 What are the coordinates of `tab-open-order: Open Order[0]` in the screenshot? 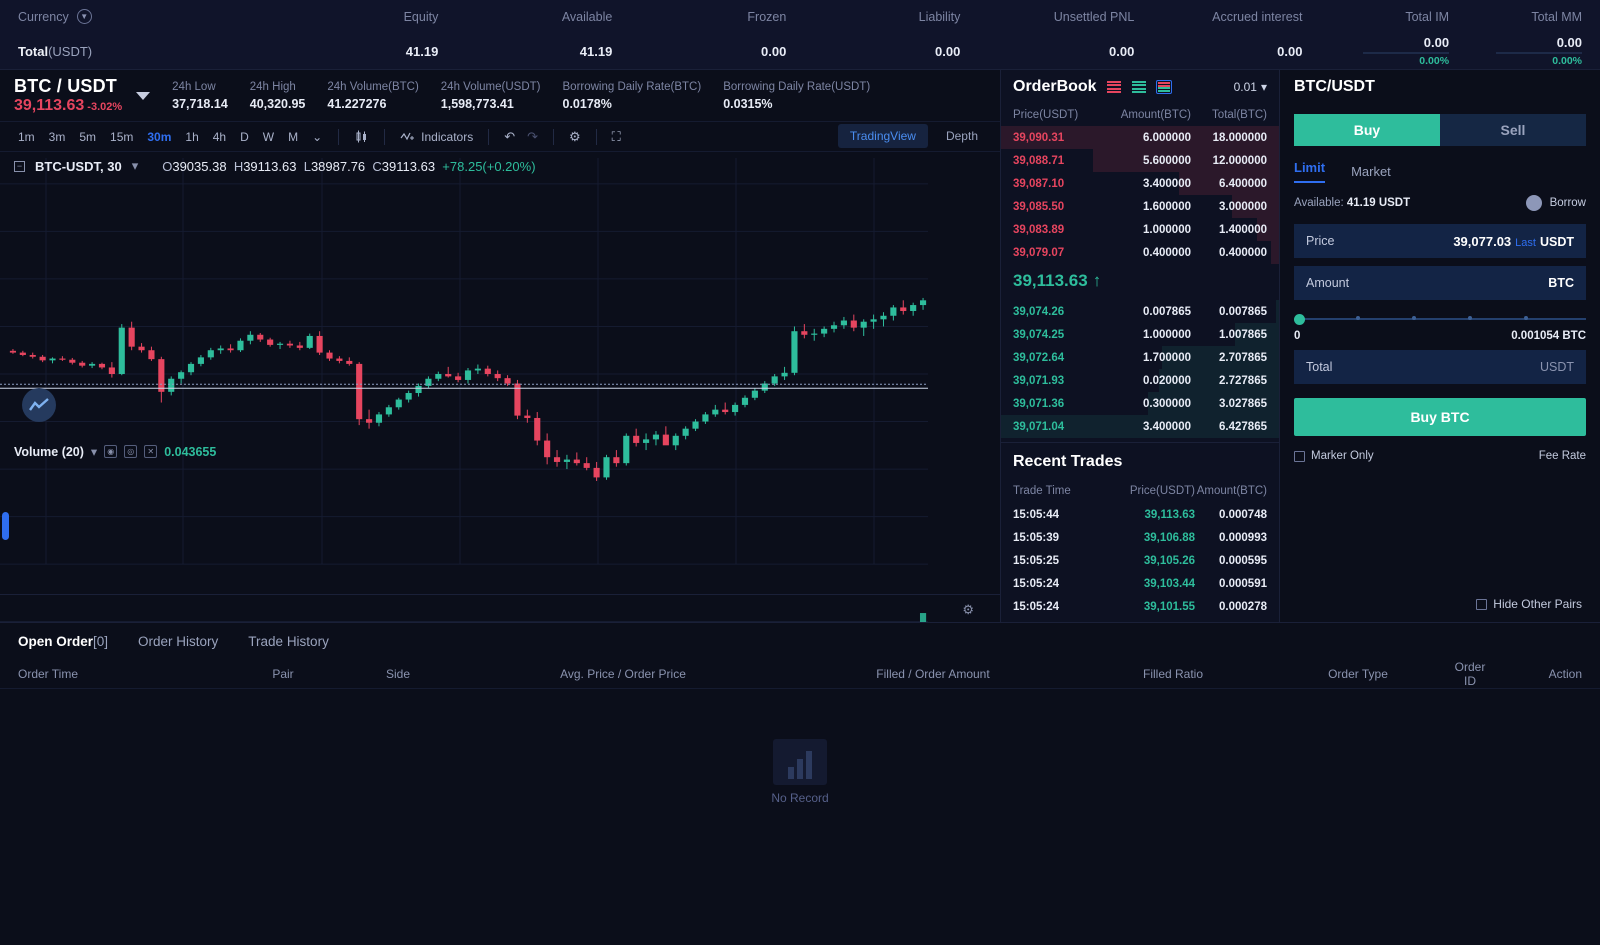 It's located at (63, 641).